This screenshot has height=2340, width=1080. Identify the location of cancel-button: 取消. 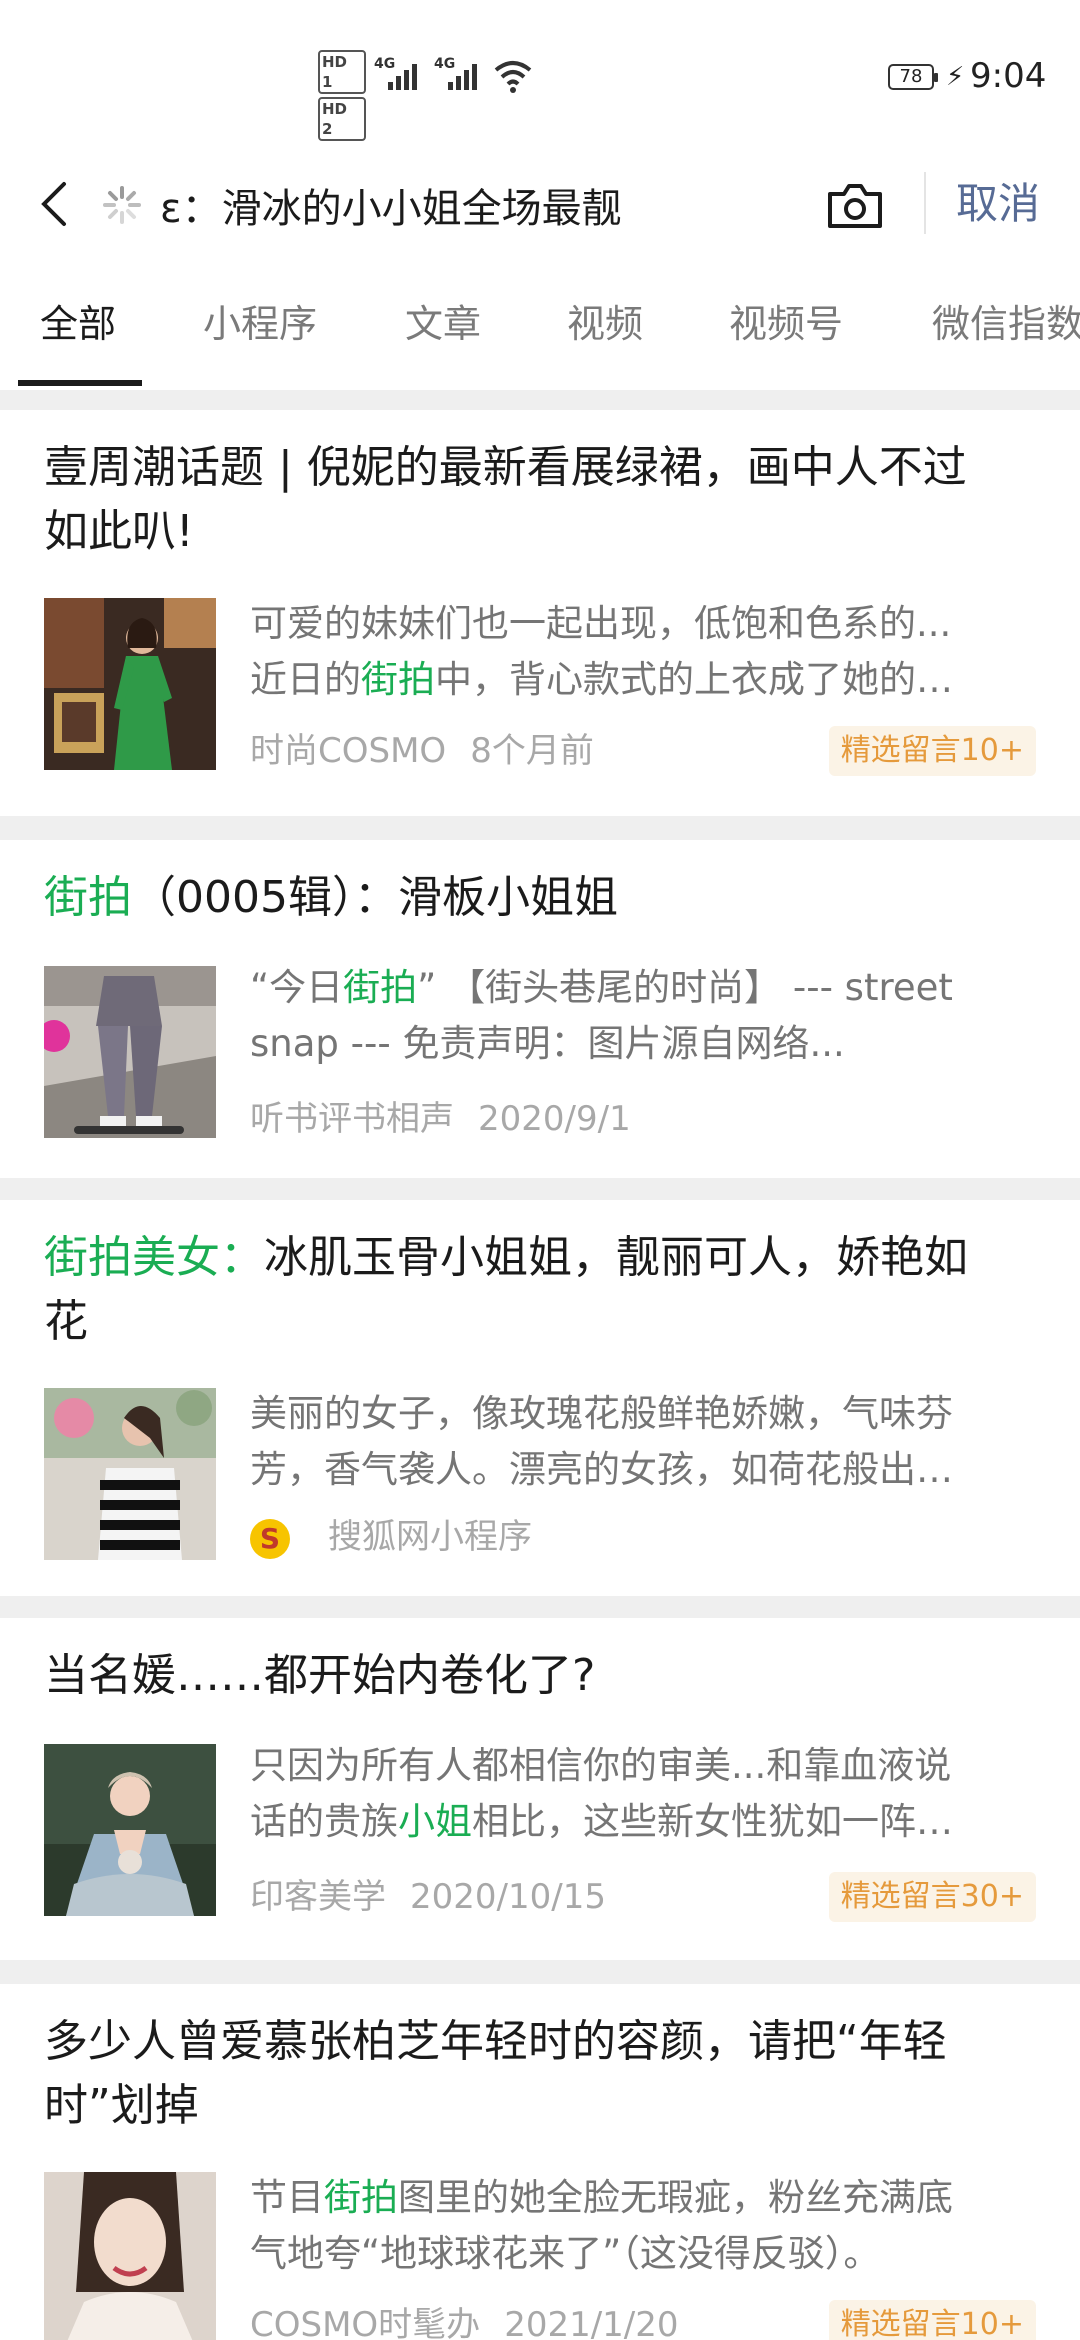
(998, 204).